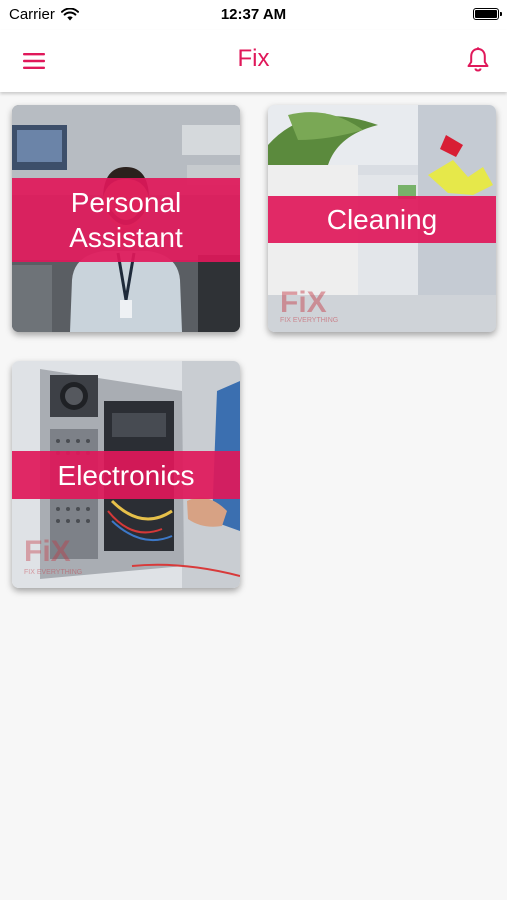 The width and height of the screenshot is (507, 900). I want to click on battery-icon, so click(487, 14).